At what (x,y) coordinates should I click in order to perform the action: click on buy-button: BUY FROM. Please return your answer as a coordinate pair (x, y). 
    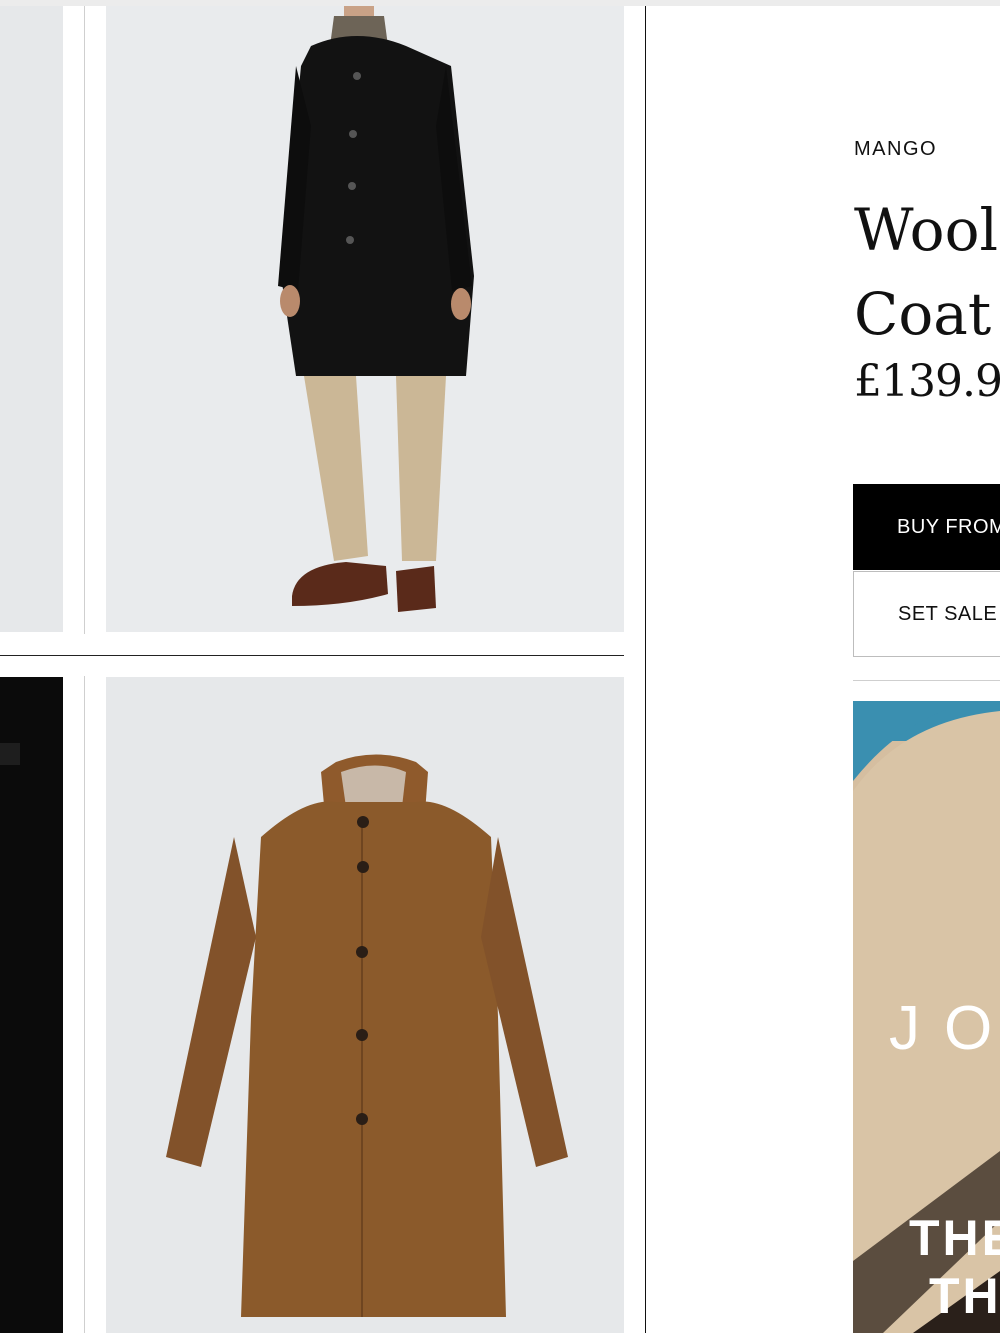
    Looking at the image, I should click on (926, 527).